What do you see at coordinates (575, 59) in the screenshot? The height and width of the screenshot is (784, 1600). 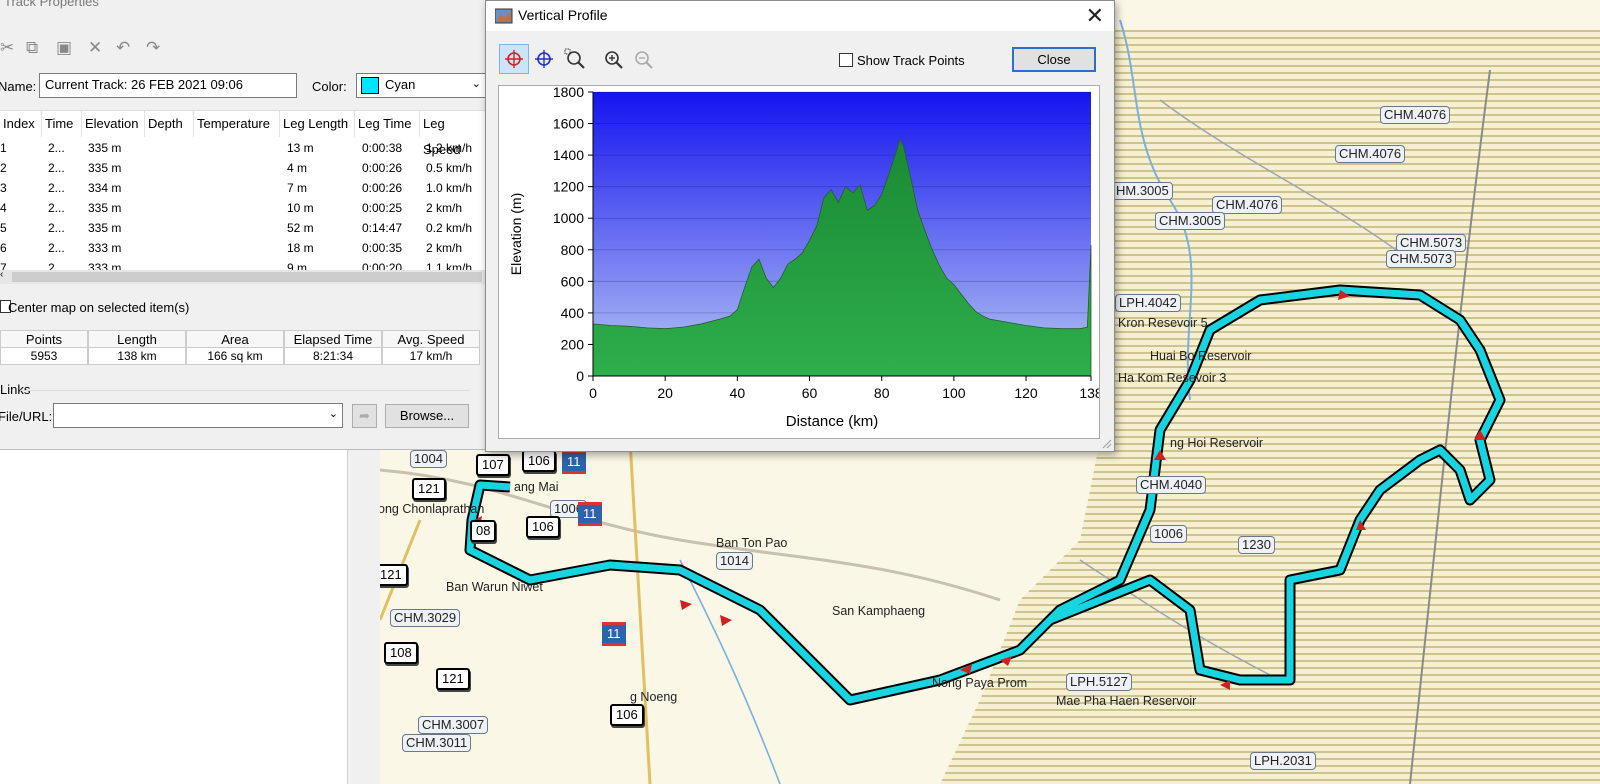 I see `zoom-area-tool` at bounding box center [575, 59].